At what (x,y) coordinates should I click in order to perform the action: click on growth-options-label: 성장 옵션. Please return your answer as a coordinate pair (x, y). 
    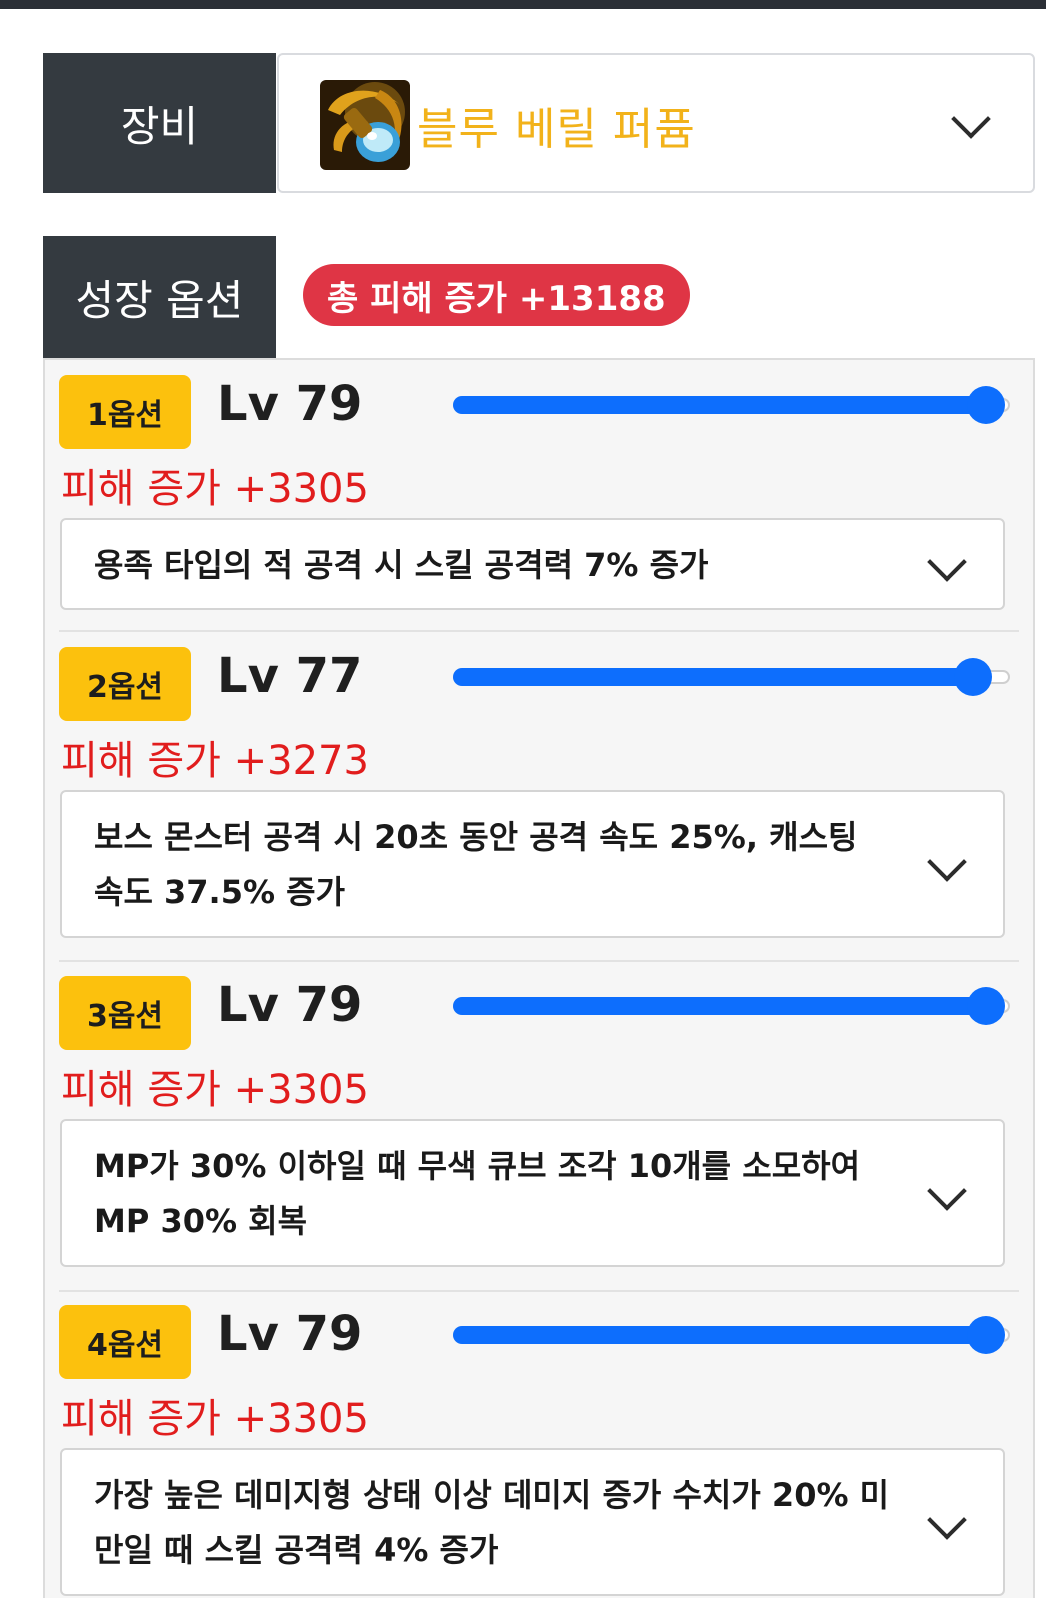
    Looking at the image, I should click on (159, 297).